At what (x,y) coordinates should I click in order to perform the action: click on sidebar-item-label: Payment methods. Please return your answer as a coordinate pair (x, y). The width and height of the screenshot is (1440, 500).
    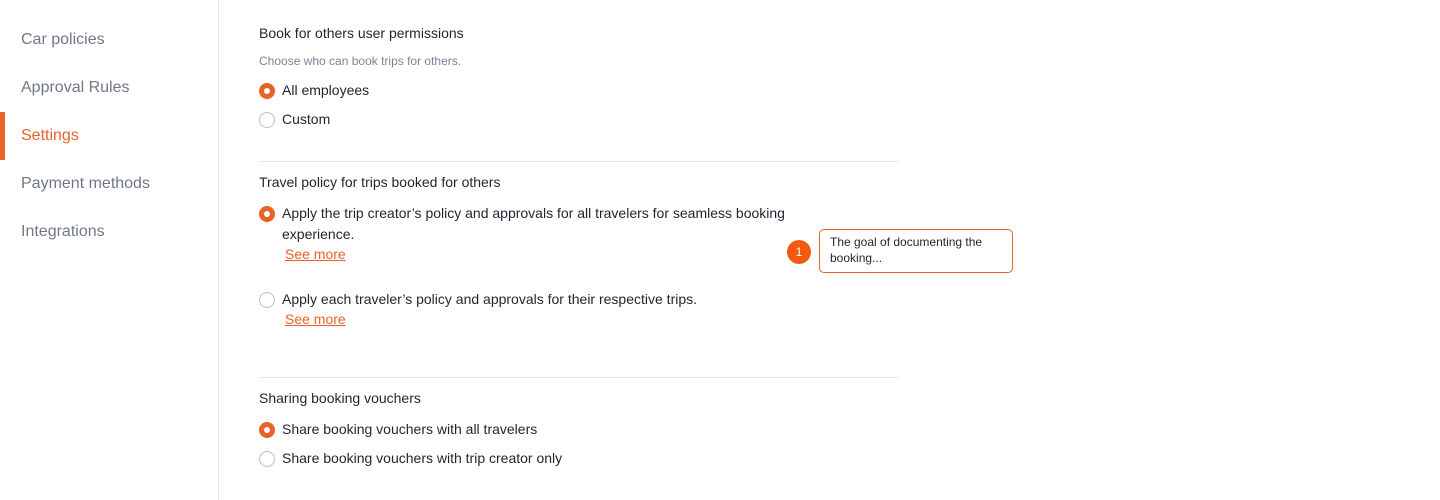
    Looking at the image, I should click on (85, 183).